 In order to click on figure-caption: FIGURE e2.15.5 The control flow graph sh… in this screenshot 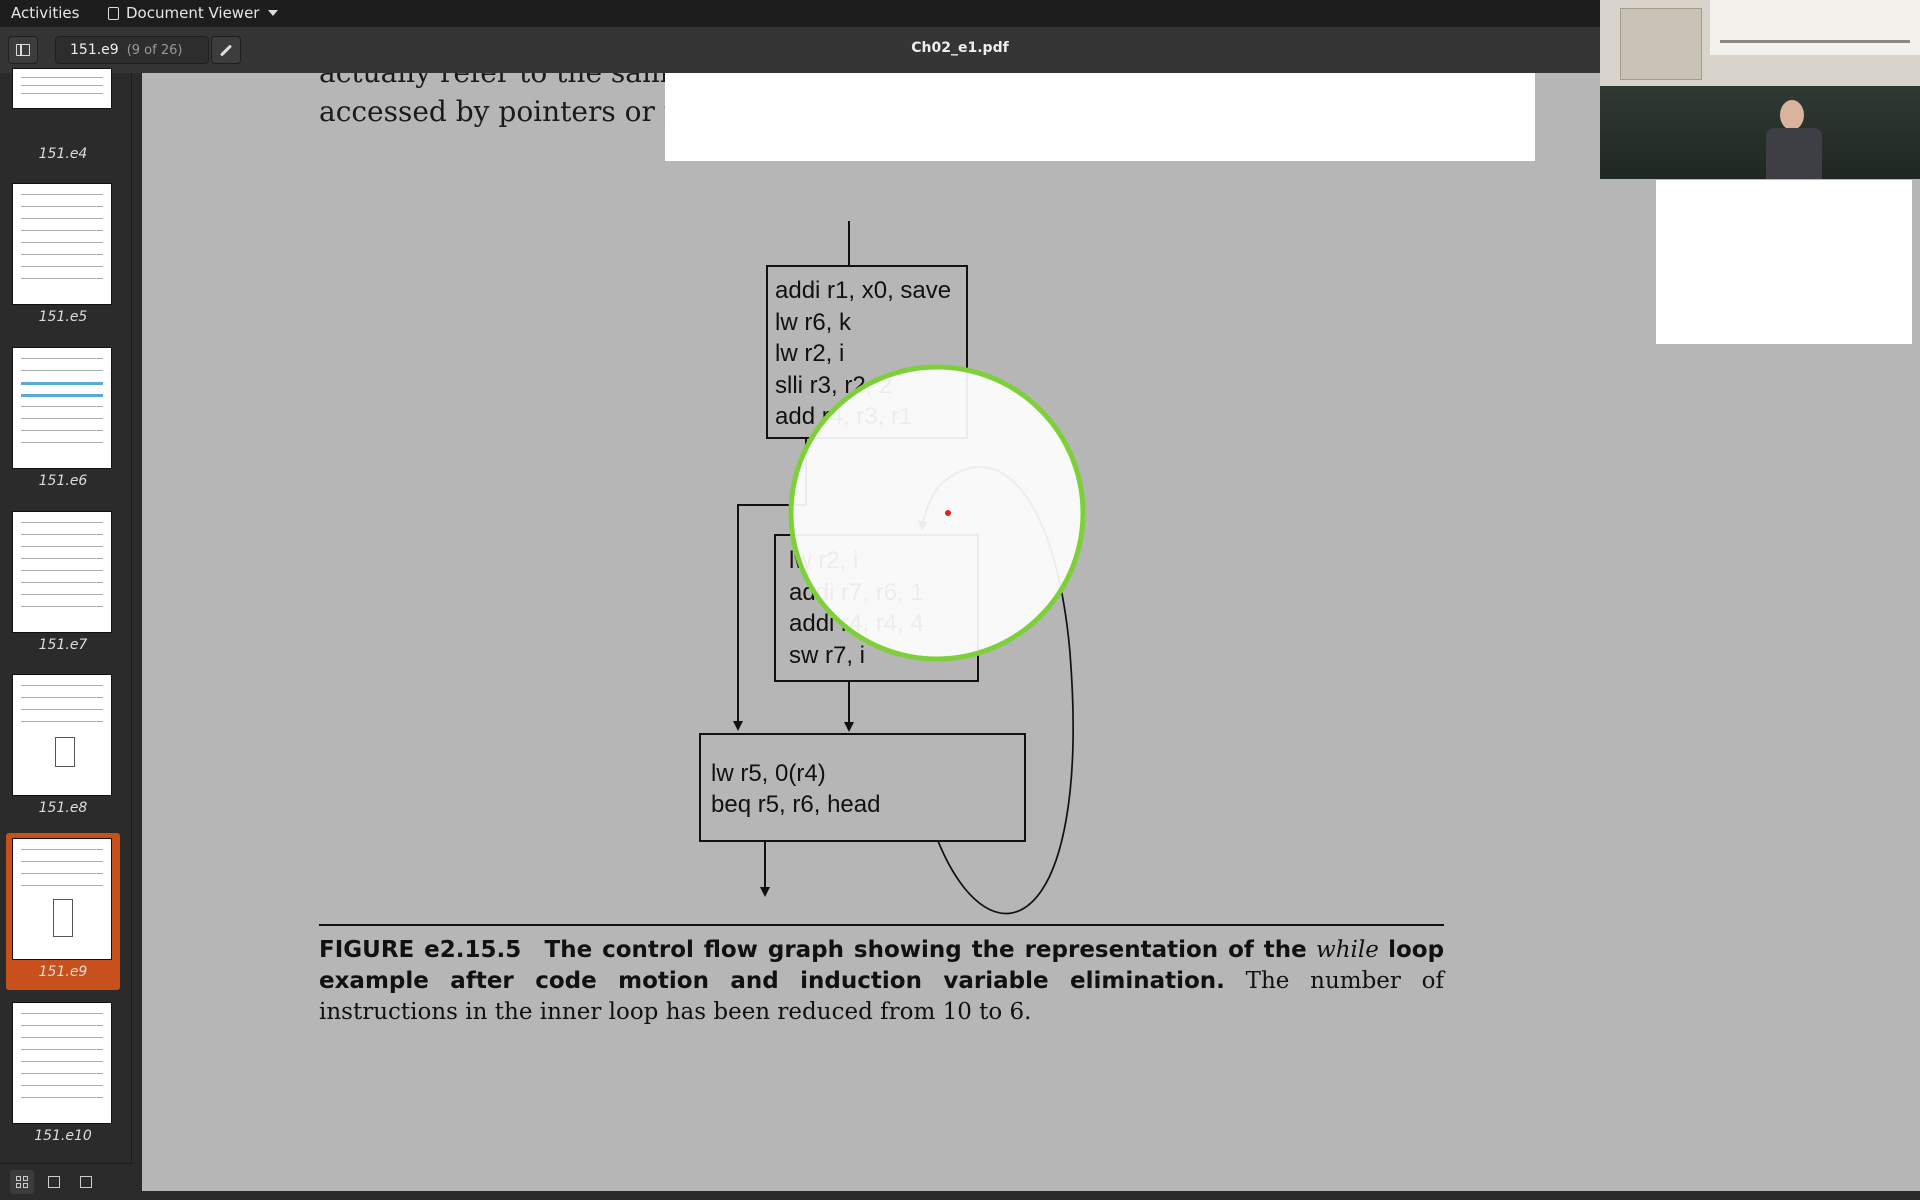, I will do `click(881, 981)`.